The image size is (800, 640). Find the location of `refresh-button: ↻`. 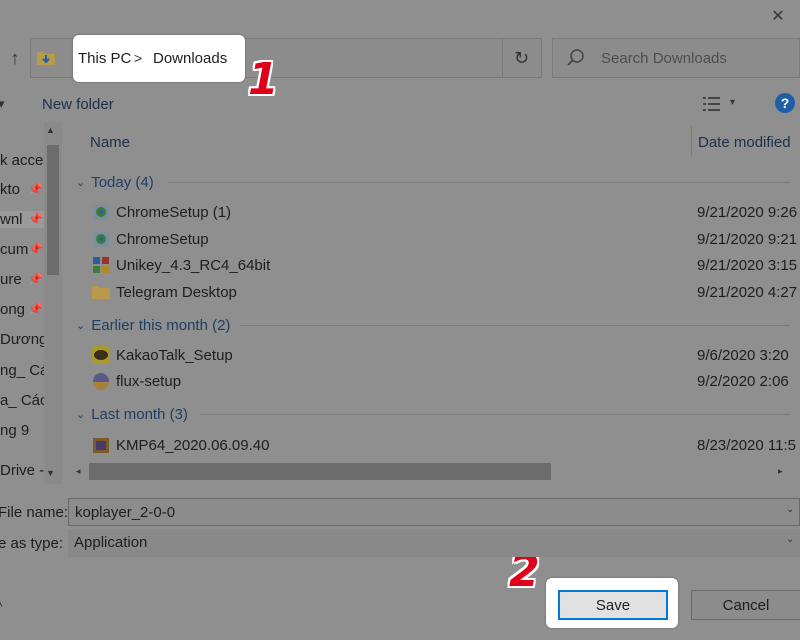

refresh-button: ↻ is located at coordinates (521, 58).